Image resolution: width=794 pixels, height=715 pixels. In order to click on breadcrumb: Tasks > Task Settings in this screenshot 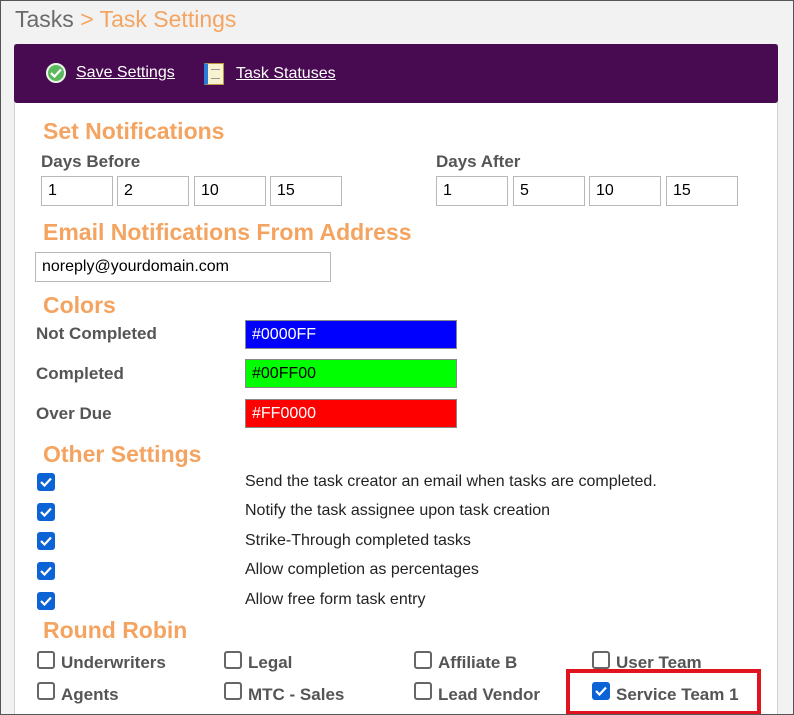, I will do `click(125, 19)`.